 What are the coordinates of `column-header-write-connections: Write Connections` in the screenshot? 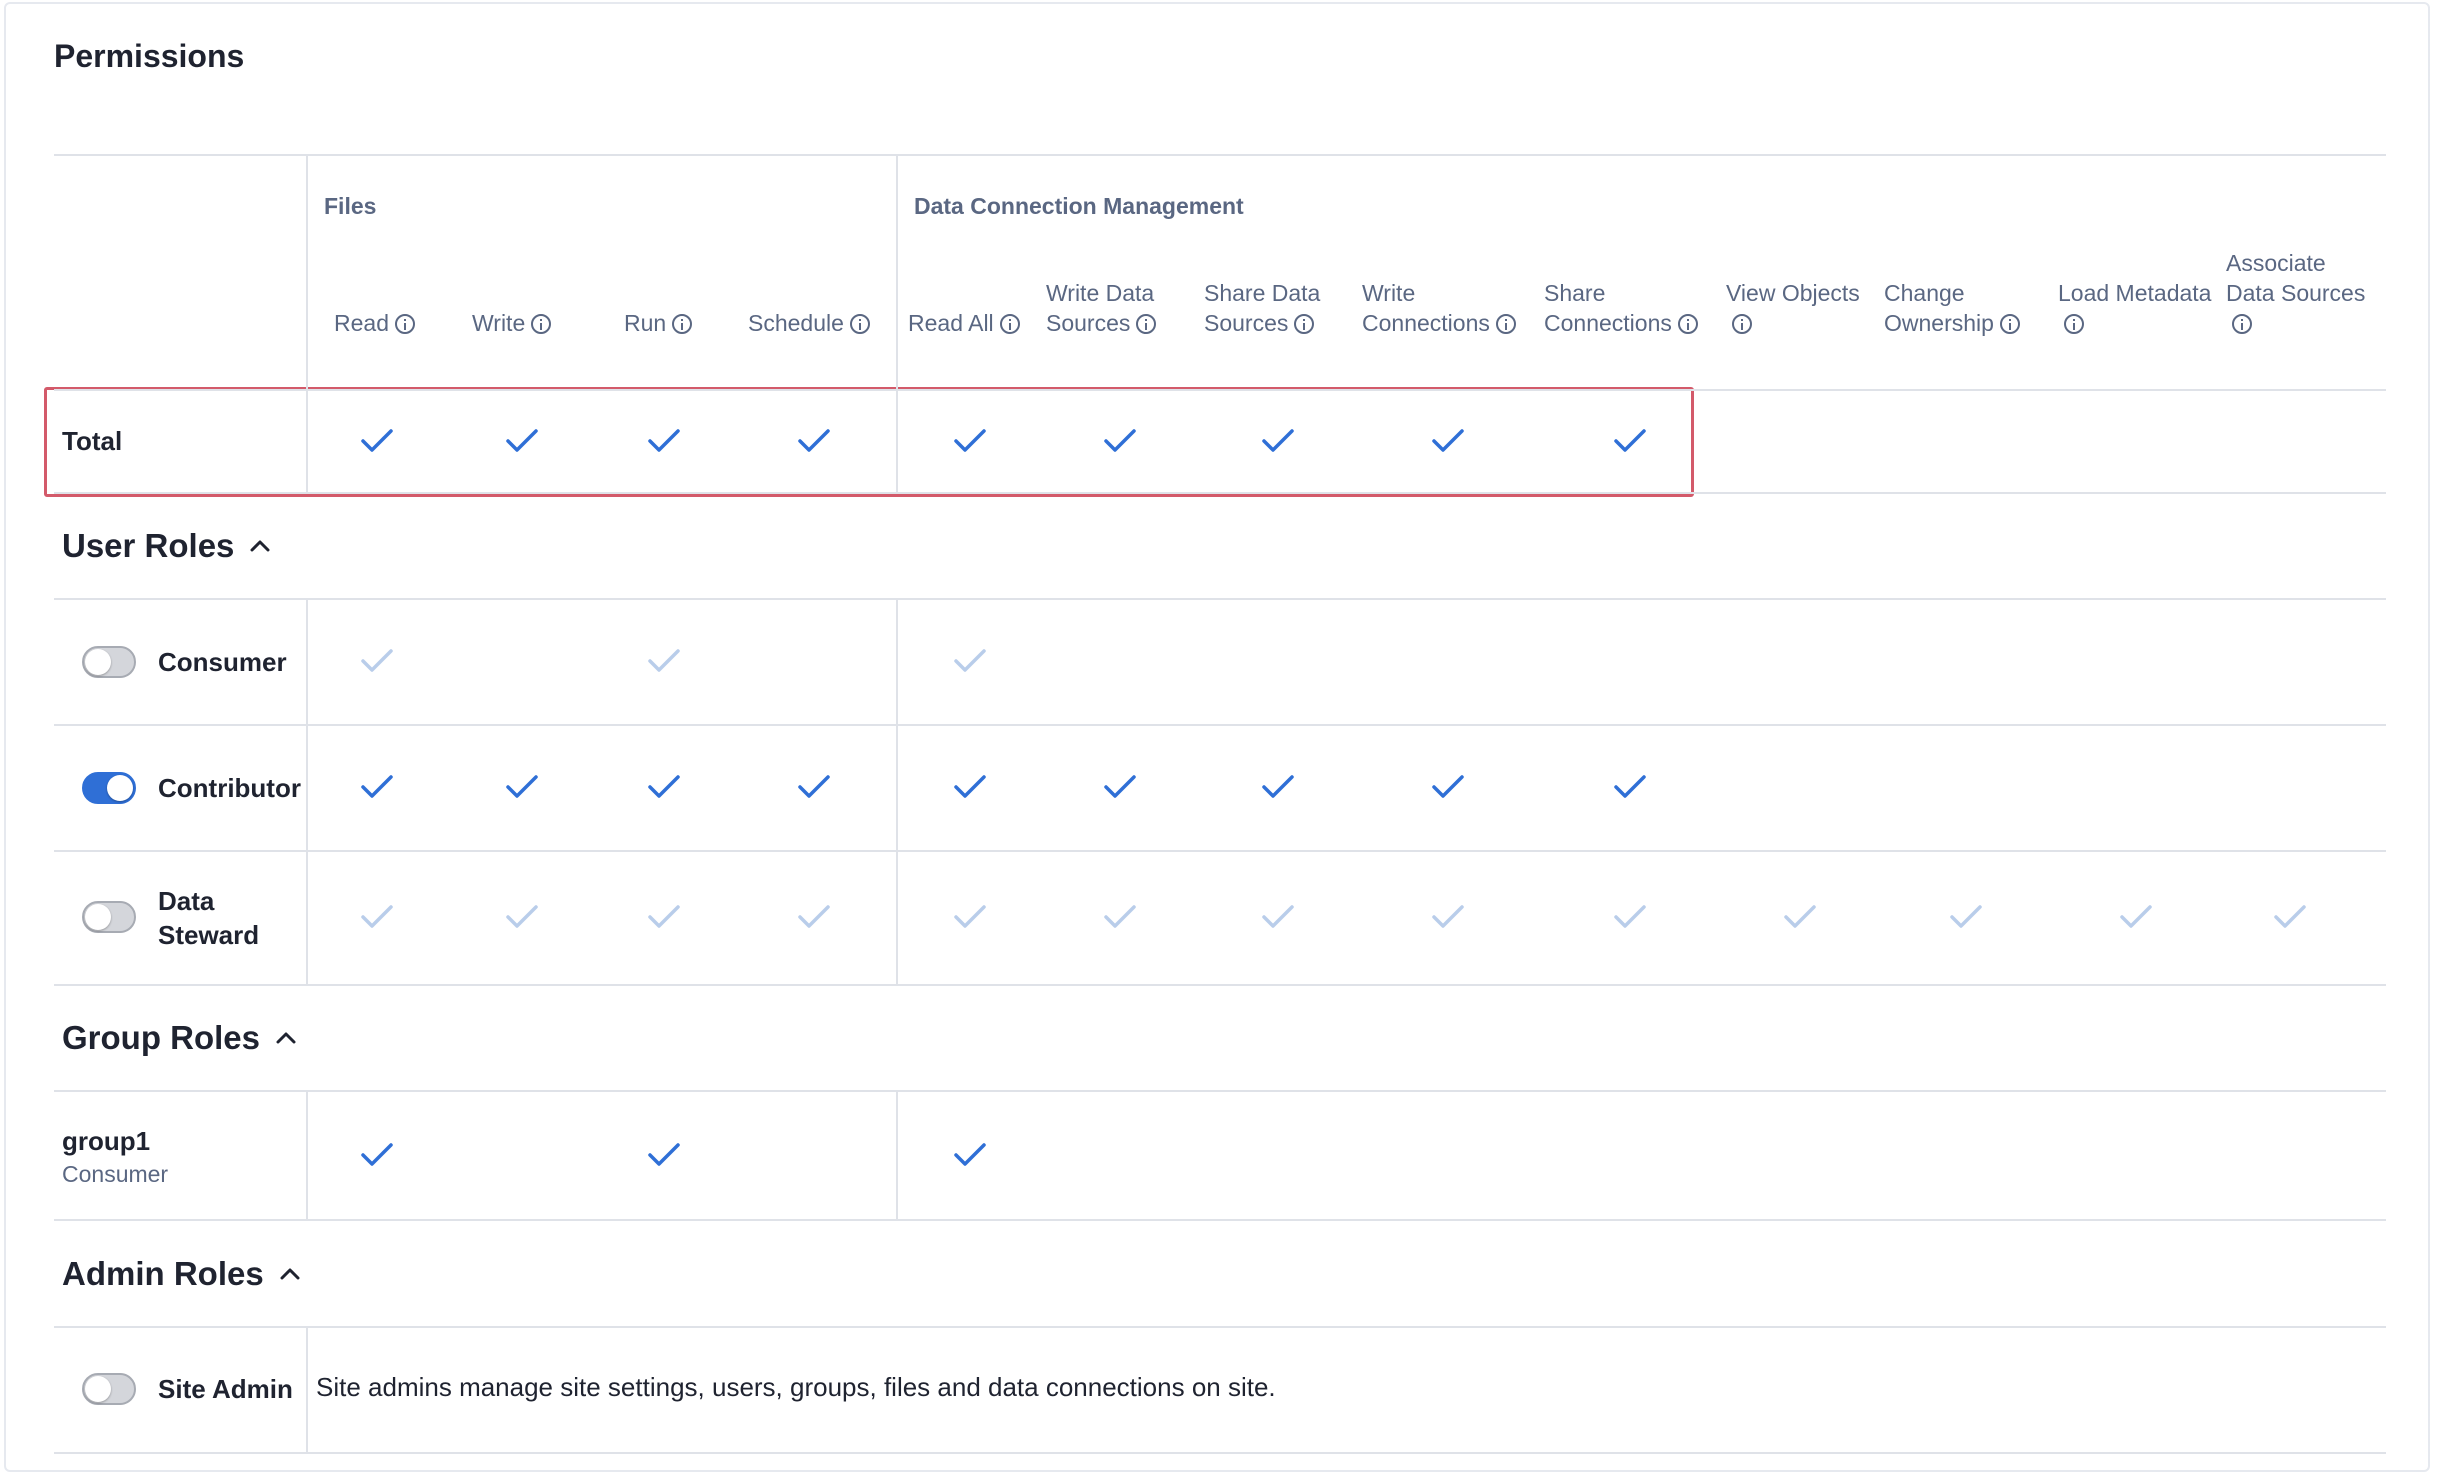 It's located at (1452, 292).